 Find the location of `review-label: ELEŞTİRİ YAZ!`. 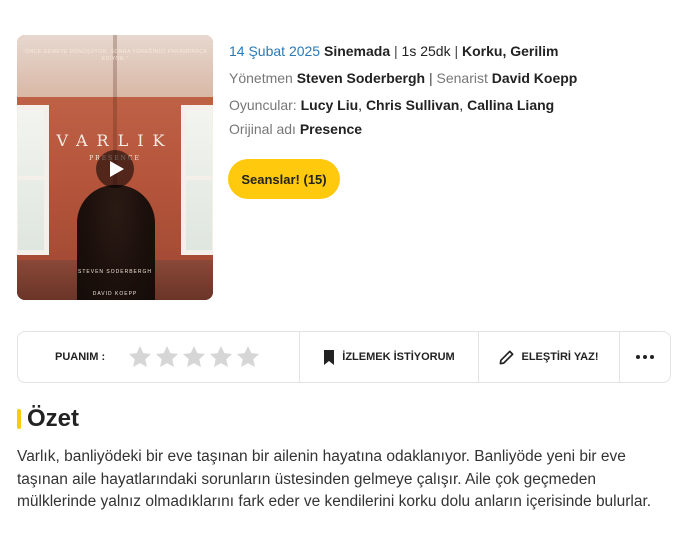

review-label: ELEŞTİRİ YAZ! is located at coordinates (560, 357).